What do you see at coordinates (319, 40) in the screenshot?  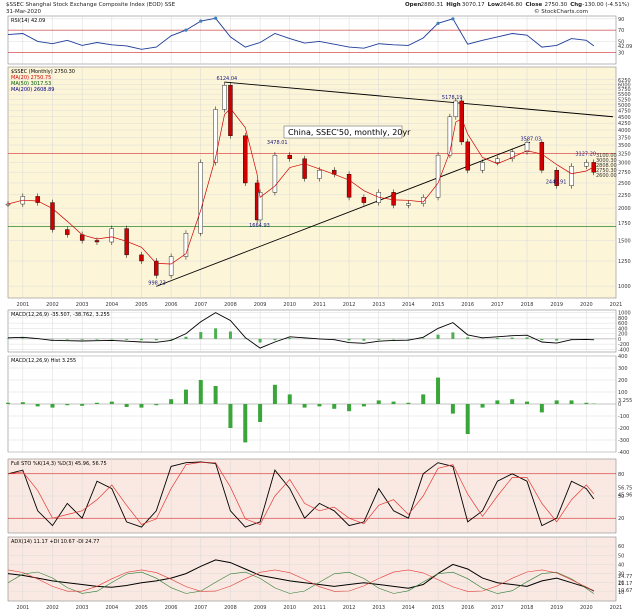 I see `panel-rsi: 30507090RSI(14) 42.0942.09` at bounding box center [319, 40].